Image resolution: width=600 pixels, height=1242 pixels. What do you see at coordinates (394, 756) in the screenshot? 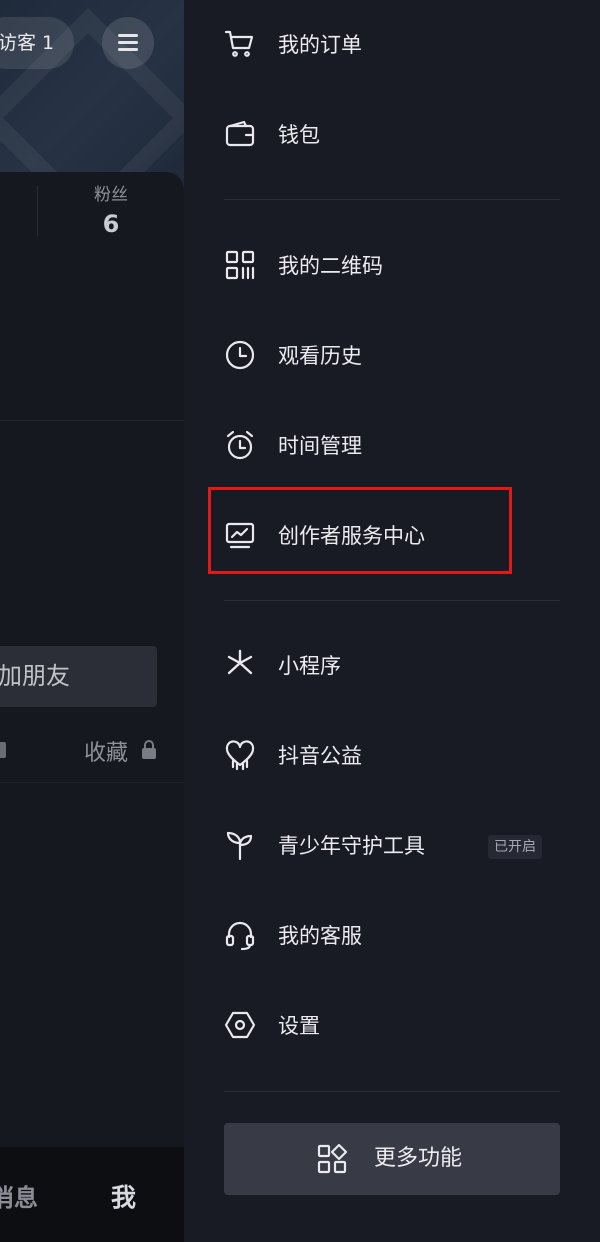
I see `menu-item-charity: 抖音公益` at bounding box center [394, 756].